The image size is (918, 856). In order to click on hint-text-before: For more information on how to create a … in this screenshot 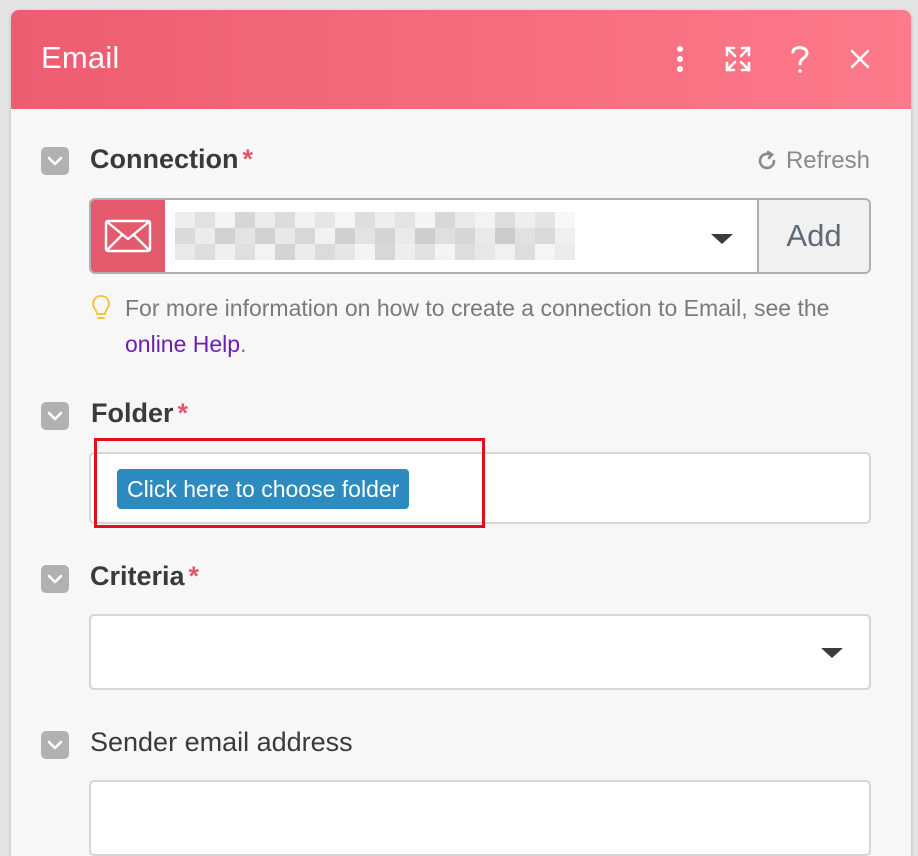, I will do `click(477, 308)`.